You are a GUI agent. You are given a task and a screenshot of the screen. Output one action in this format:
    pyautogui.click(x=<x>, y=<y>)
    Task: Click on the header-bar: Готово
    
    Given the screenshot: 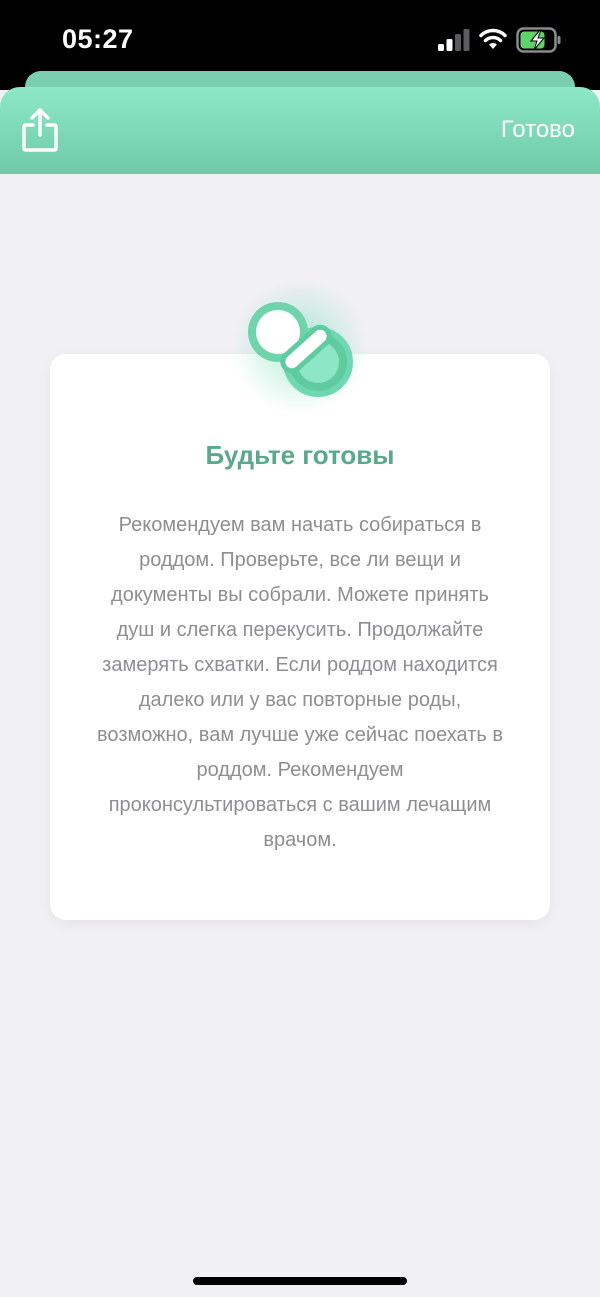 What is the action you would take?
    pyautogui.click(x=300, y=130)
    